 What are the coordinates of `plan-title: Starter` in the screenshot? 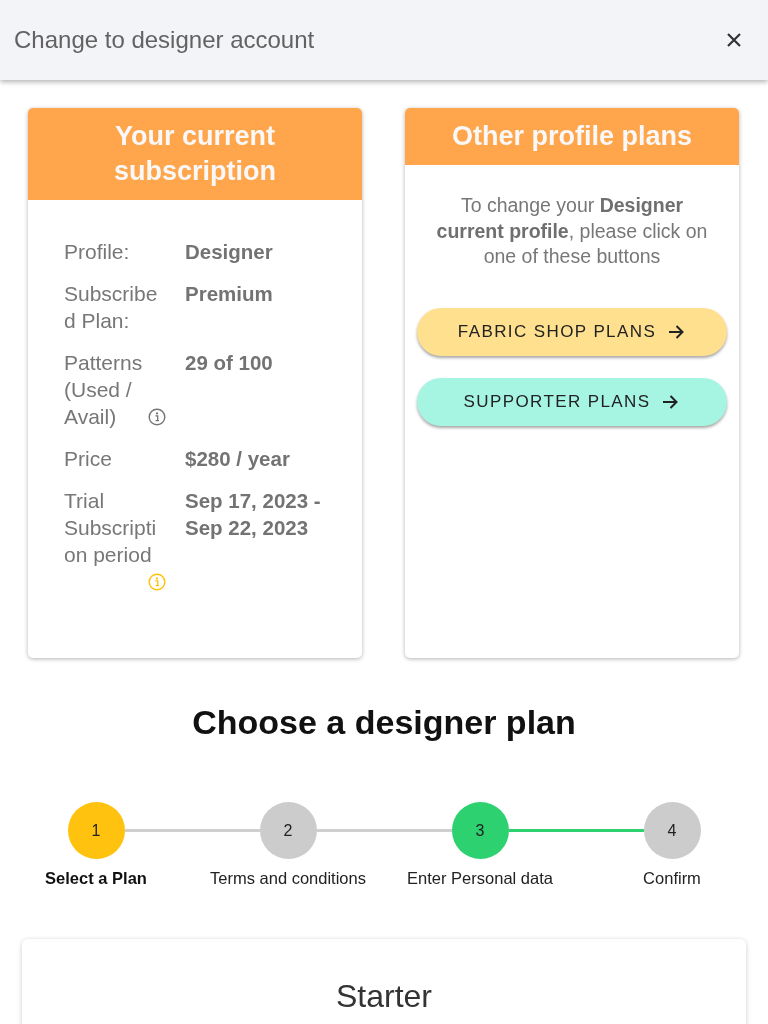 It's located at (384, 996).